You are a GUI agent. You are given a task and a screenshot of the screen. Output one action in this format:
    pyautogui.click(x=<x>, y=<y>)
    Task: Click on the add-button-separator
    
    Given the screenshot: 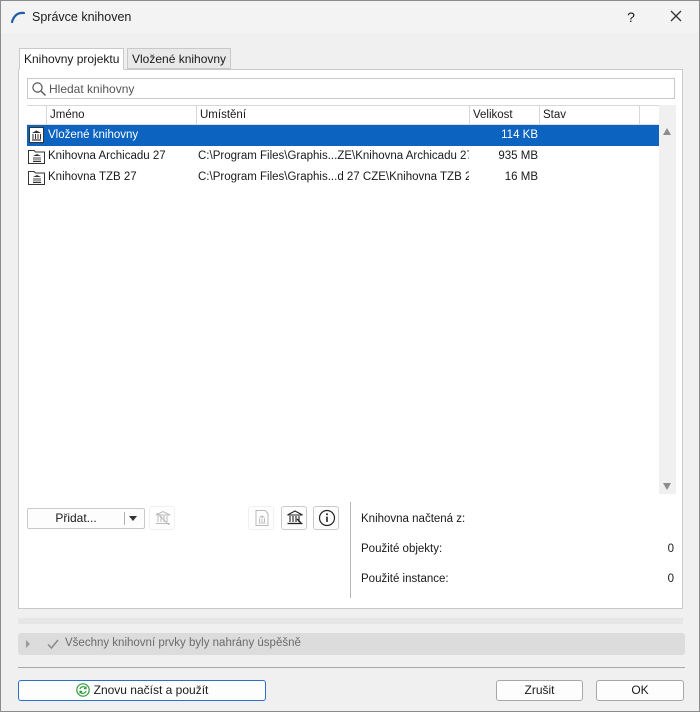 What is the action you would take?
    pyautogui.click(x=124, y=518)
    